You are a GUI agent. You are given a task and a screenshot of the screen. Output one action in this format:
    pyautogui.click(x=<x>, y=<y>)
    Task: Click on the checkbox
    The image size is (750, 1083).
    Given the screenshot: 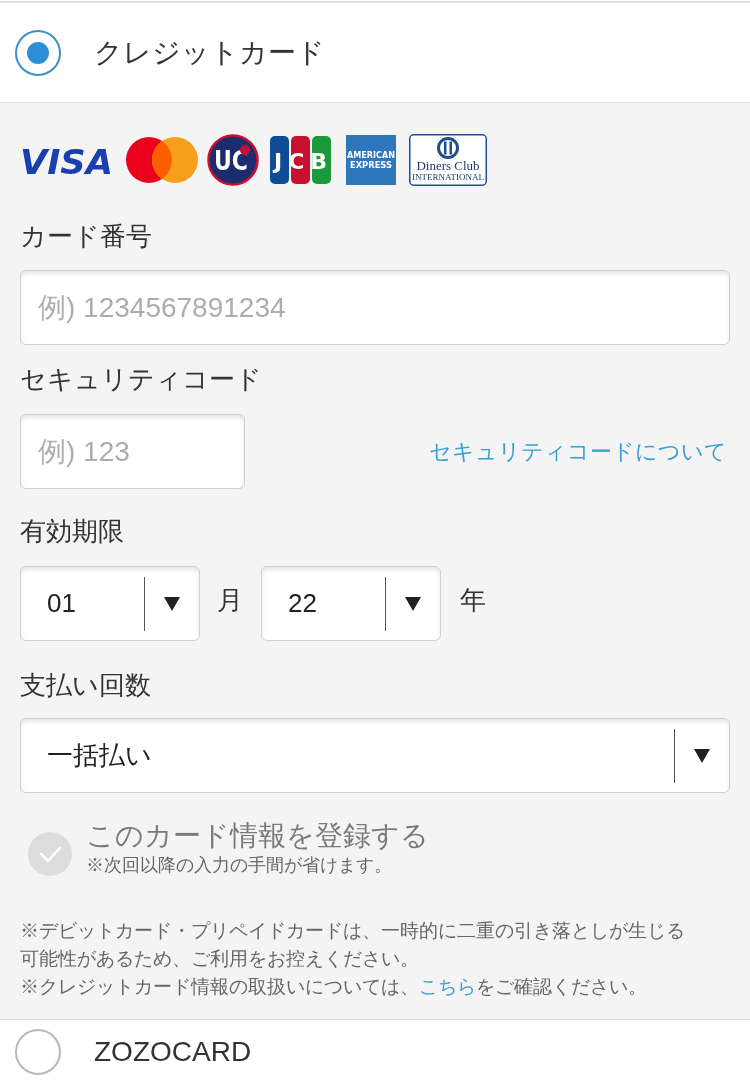 What is the action you would take?
    pyautogui.click(x=50, y=854)
    